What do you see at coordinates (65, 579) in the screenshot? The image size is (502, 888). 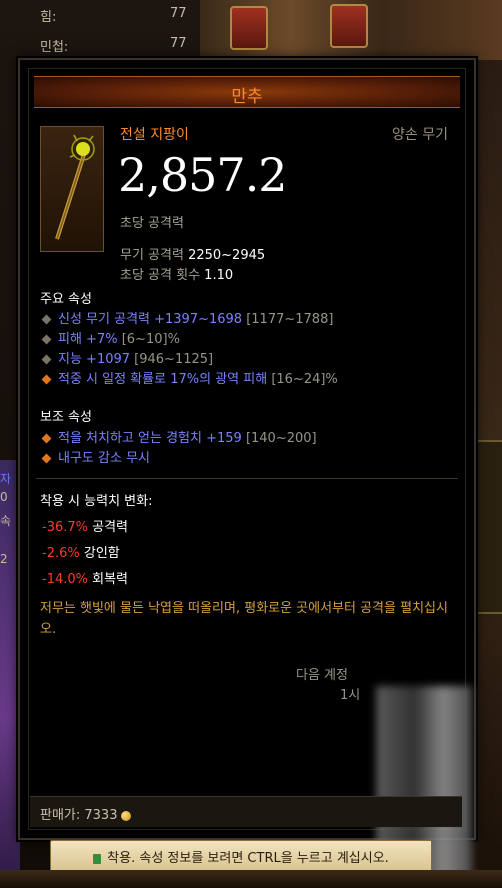 I see `stat-change-value: -14.0%` at bounding box center [65, 579].